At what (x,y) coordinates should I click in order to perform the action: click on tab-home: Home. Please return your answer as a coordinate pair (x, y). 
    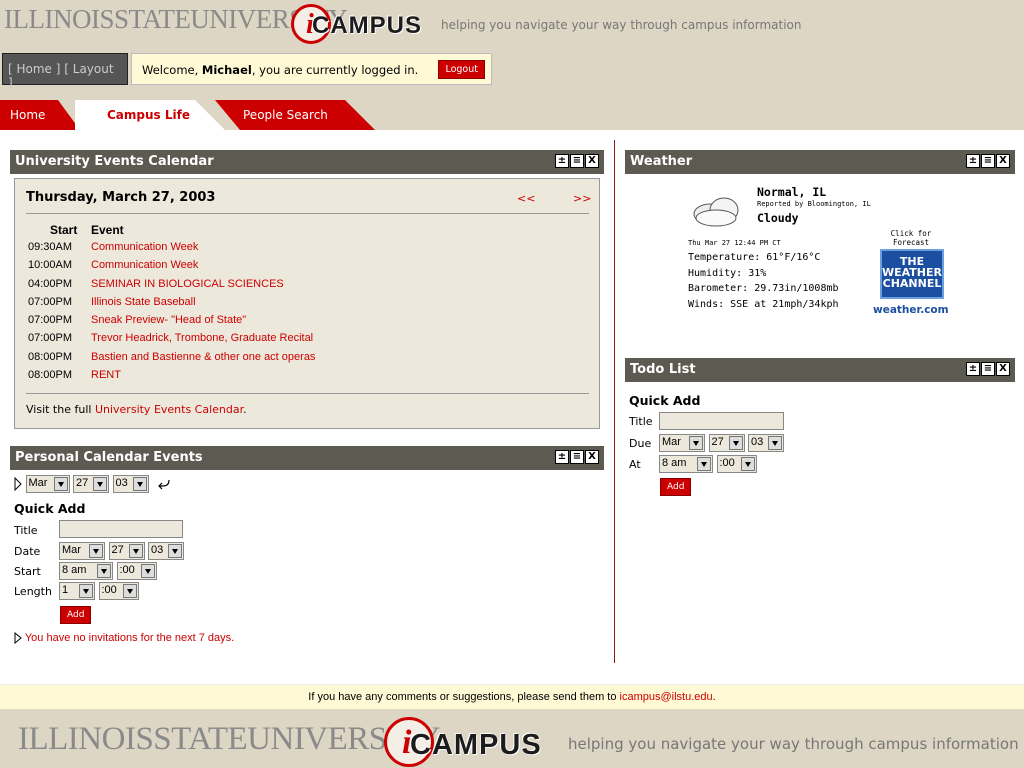
    Looking at the image, I should click on (40, 115).